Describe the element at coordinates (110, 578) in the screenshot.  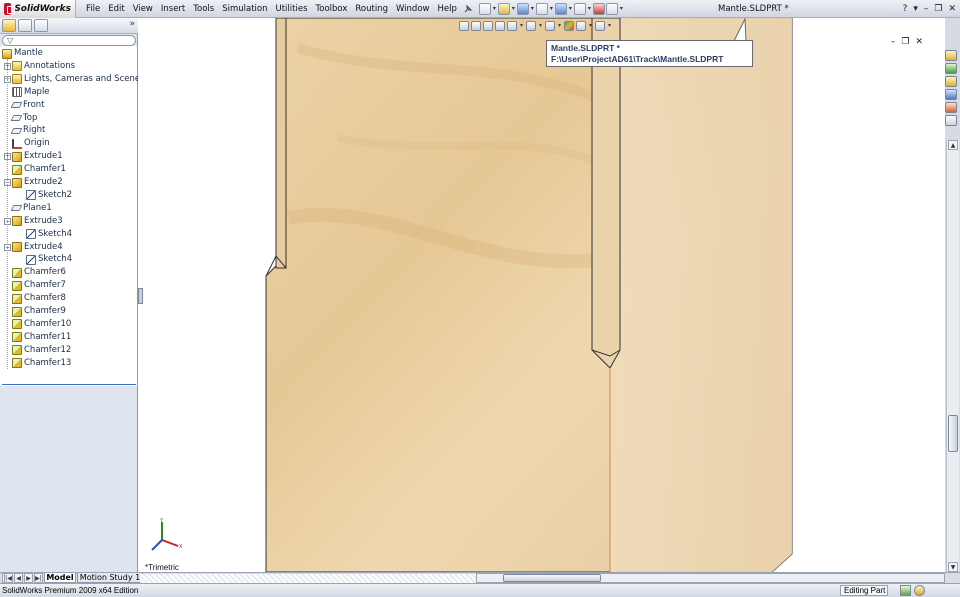
I see `tab-motion-study: Motion Study 1` at that location.